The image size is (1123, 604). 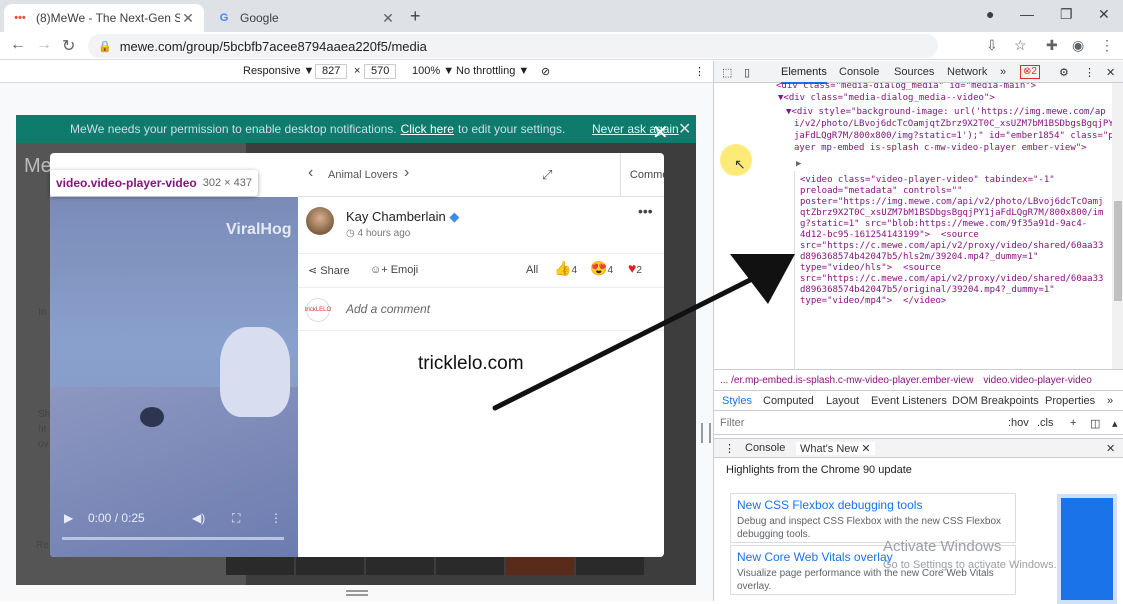 What do you see at coordinates (995, 401) in the screenshot?
I see `tab-dom-breakpoints: DOM Breakpoints` at bounding box center [995, 401].